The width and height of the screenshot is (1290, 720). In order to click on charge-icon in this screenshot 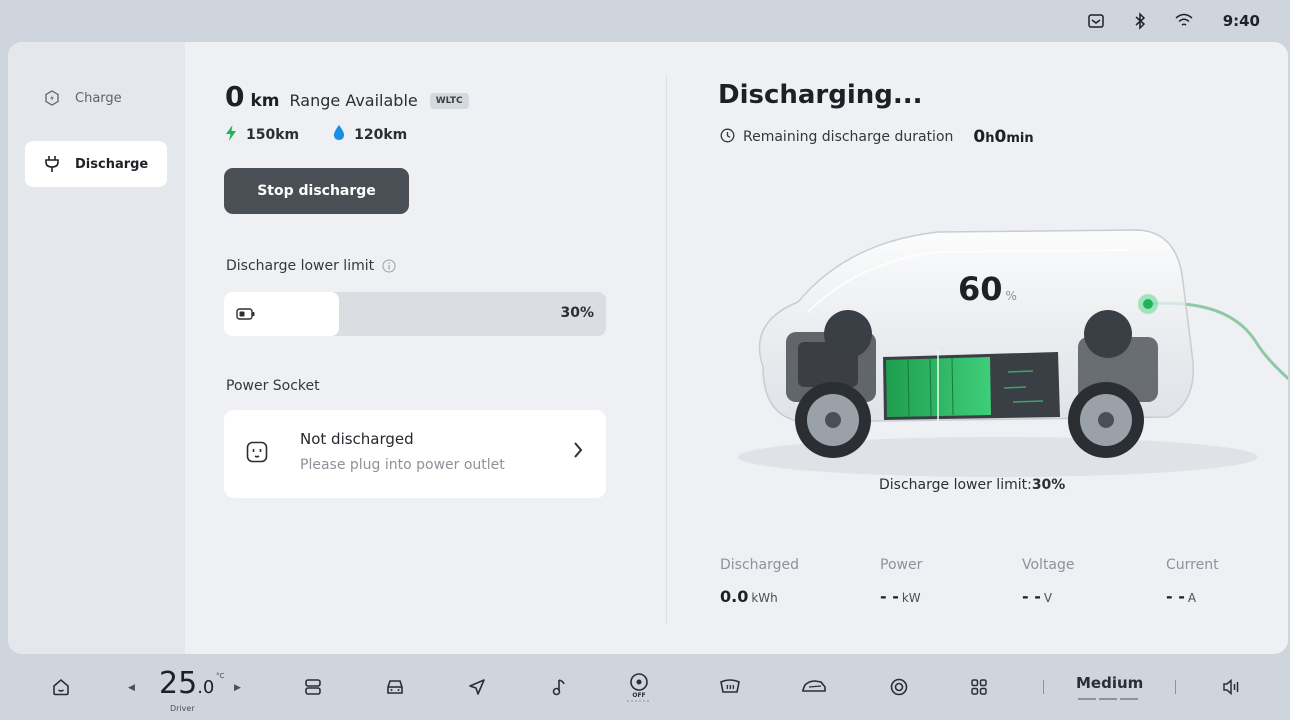, I will do `click(52, 98)`.